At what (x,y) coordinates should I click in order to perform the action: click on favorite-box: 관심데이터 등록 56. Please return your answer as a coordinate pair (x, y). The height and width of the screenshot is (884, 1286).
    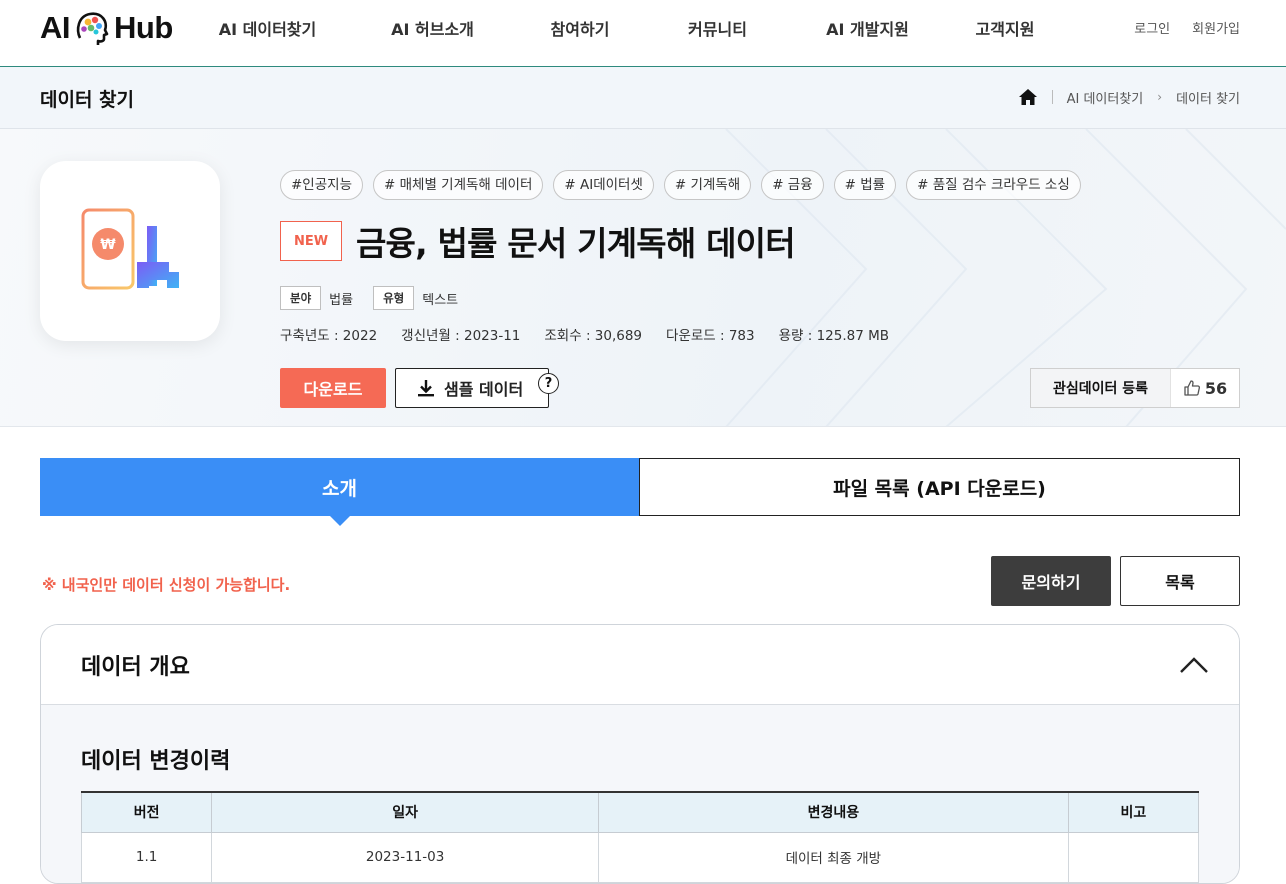
    Looking at the image, I should click on (1135, 388).